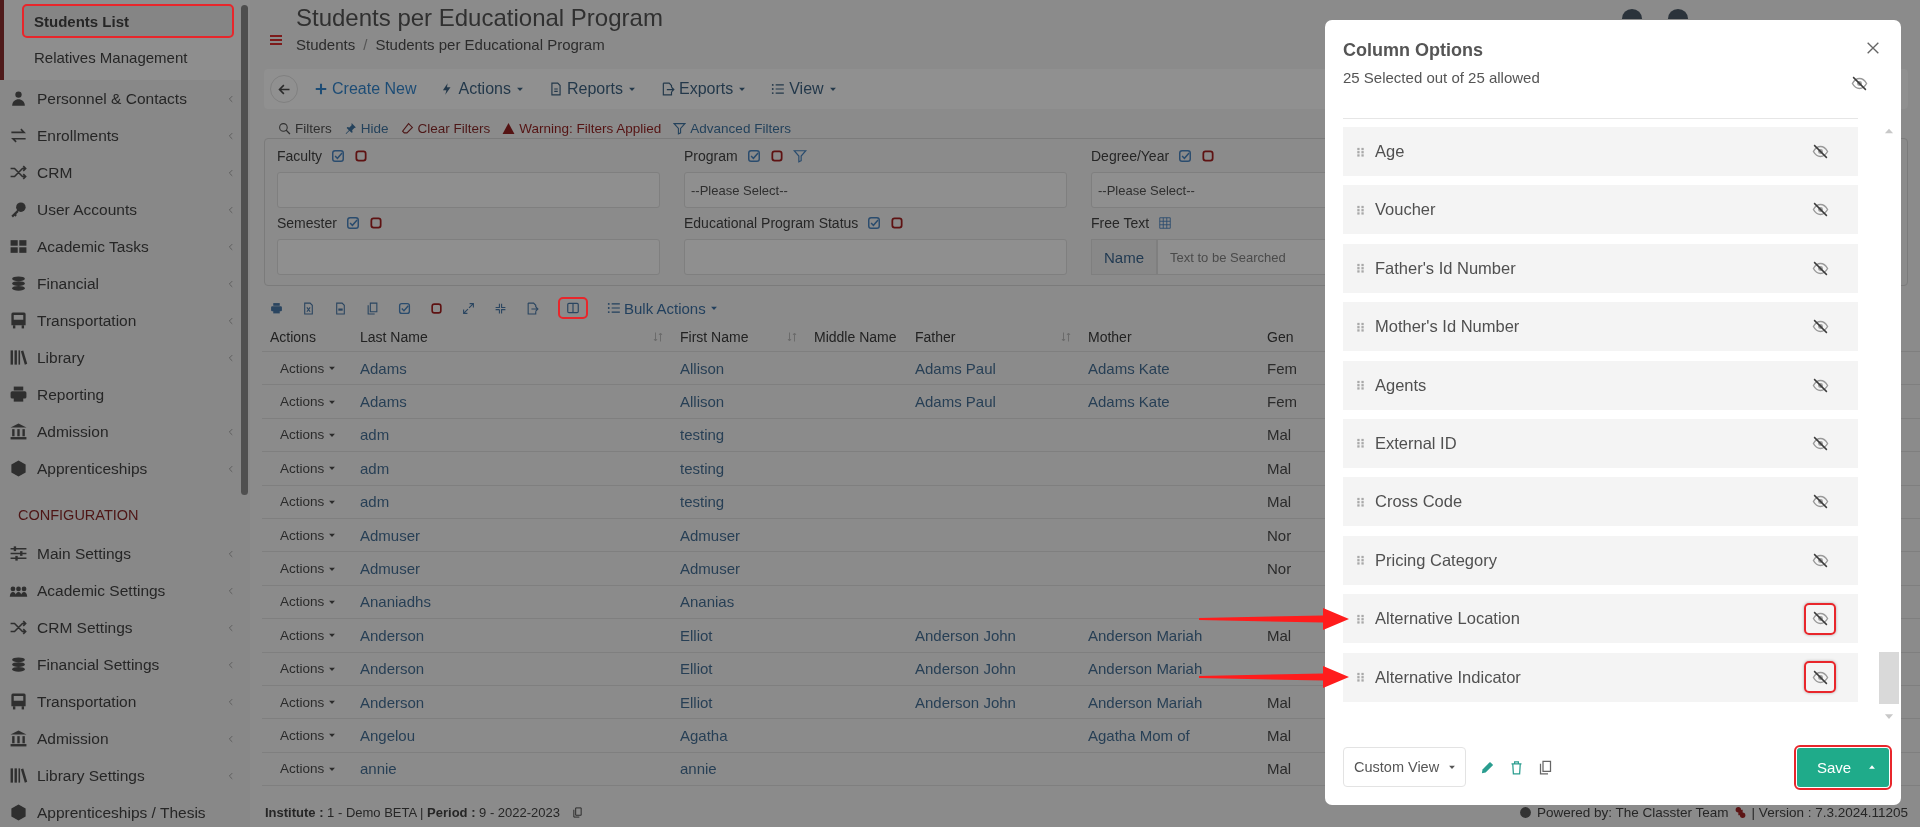 The width and height of the screenshot is (1920, 827). I want to click on sidebar-item: Reporting, so click(125, 394).